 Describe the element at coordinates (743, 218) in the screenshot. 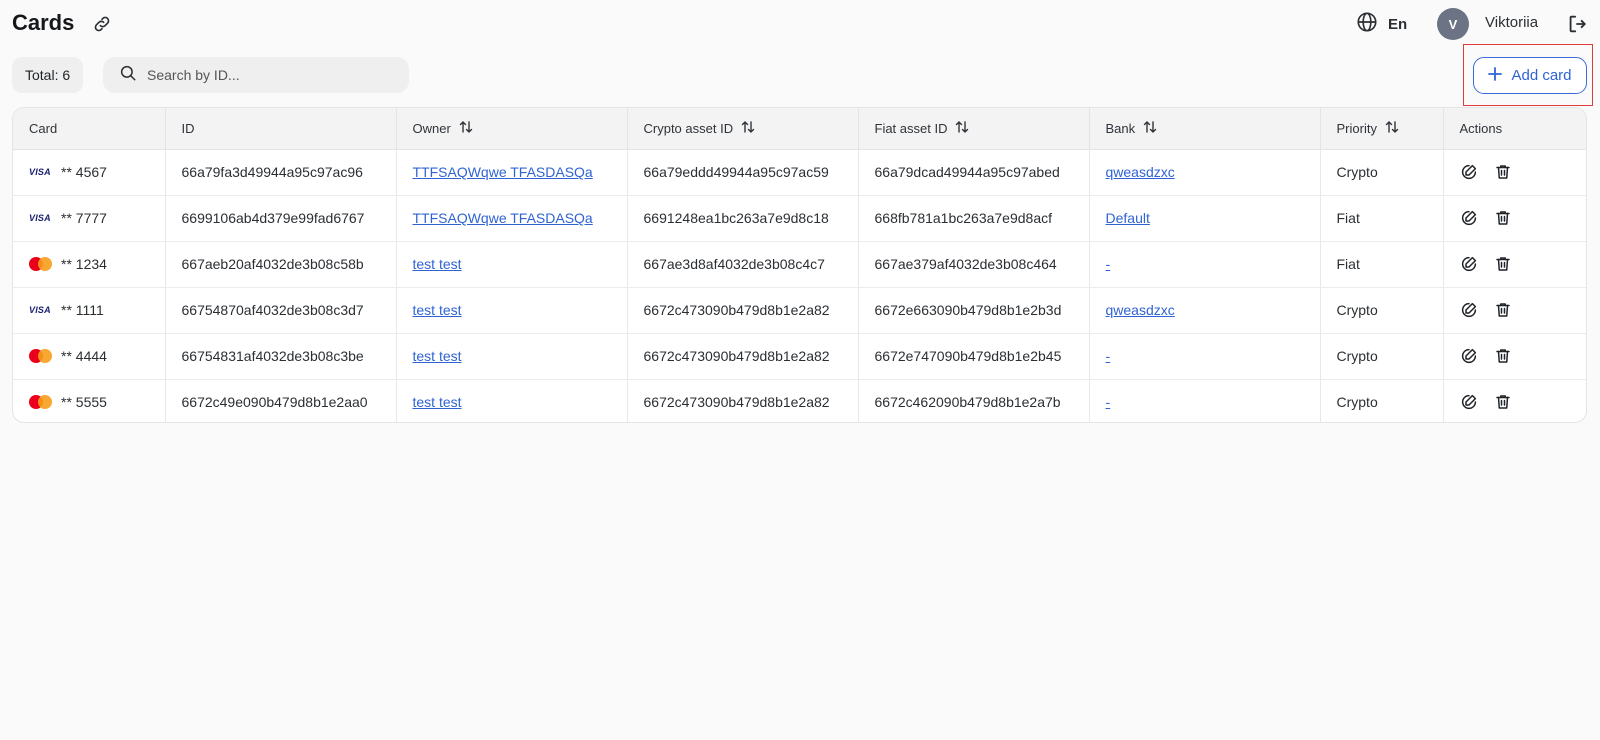

I see `crypto-asset-id-cell: 6691248ea1bc263a7e9d8c18` at that location.